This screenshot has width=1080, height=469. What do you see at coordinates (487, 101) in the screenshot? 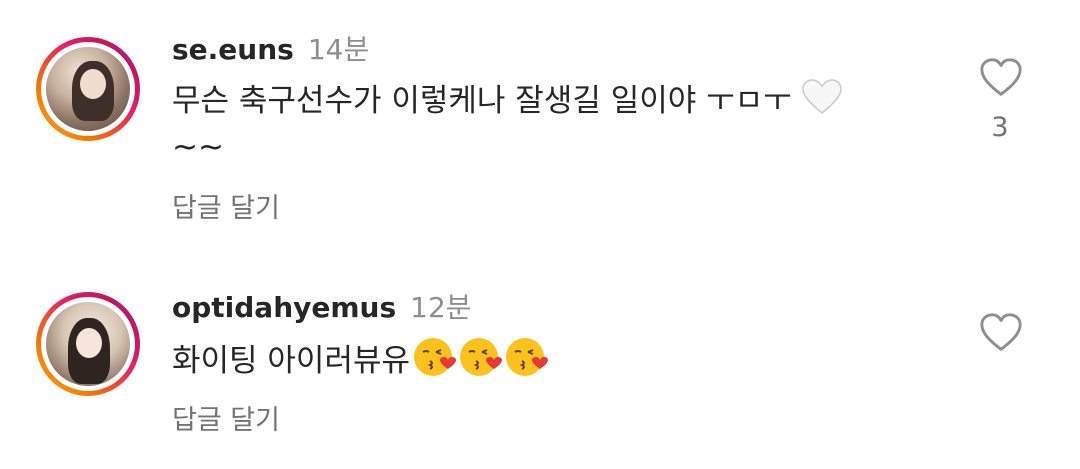
I see `comment-text-body: 무슨 축구선수가 이렇케나 잘생길 일이야 ㅜㅁㅜ` at bounding box center [487, 101].